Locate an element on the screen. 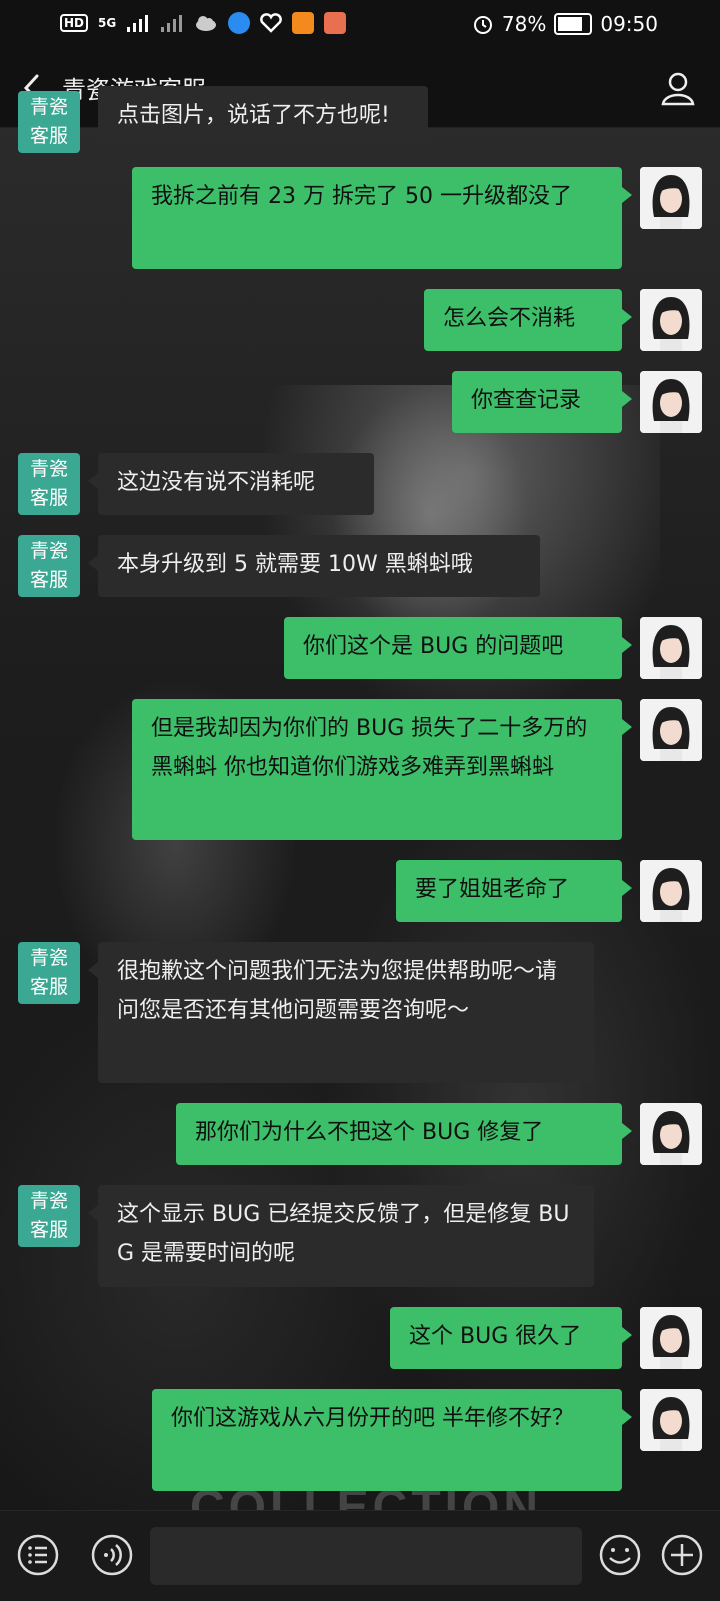 The width and height of the screenshot is (720, 1601). outgoing-message-bubble: 要了姐姐老命了 is located at coordinates (514, 891).